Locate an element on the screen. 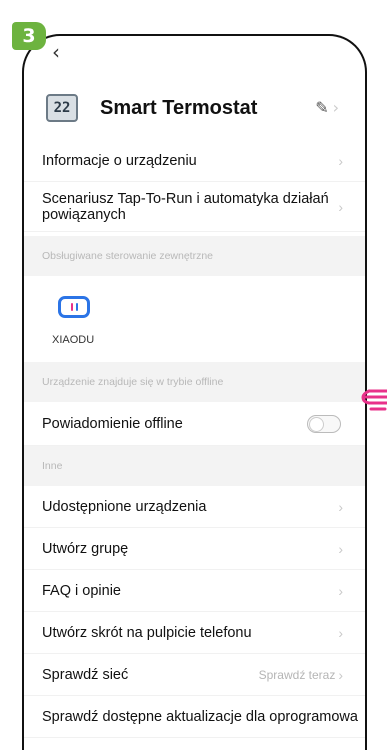 This screenshot has width=387, height=750. row-shared-devices: Udostępnione urządzenia › is located at coordinates (194, 507).